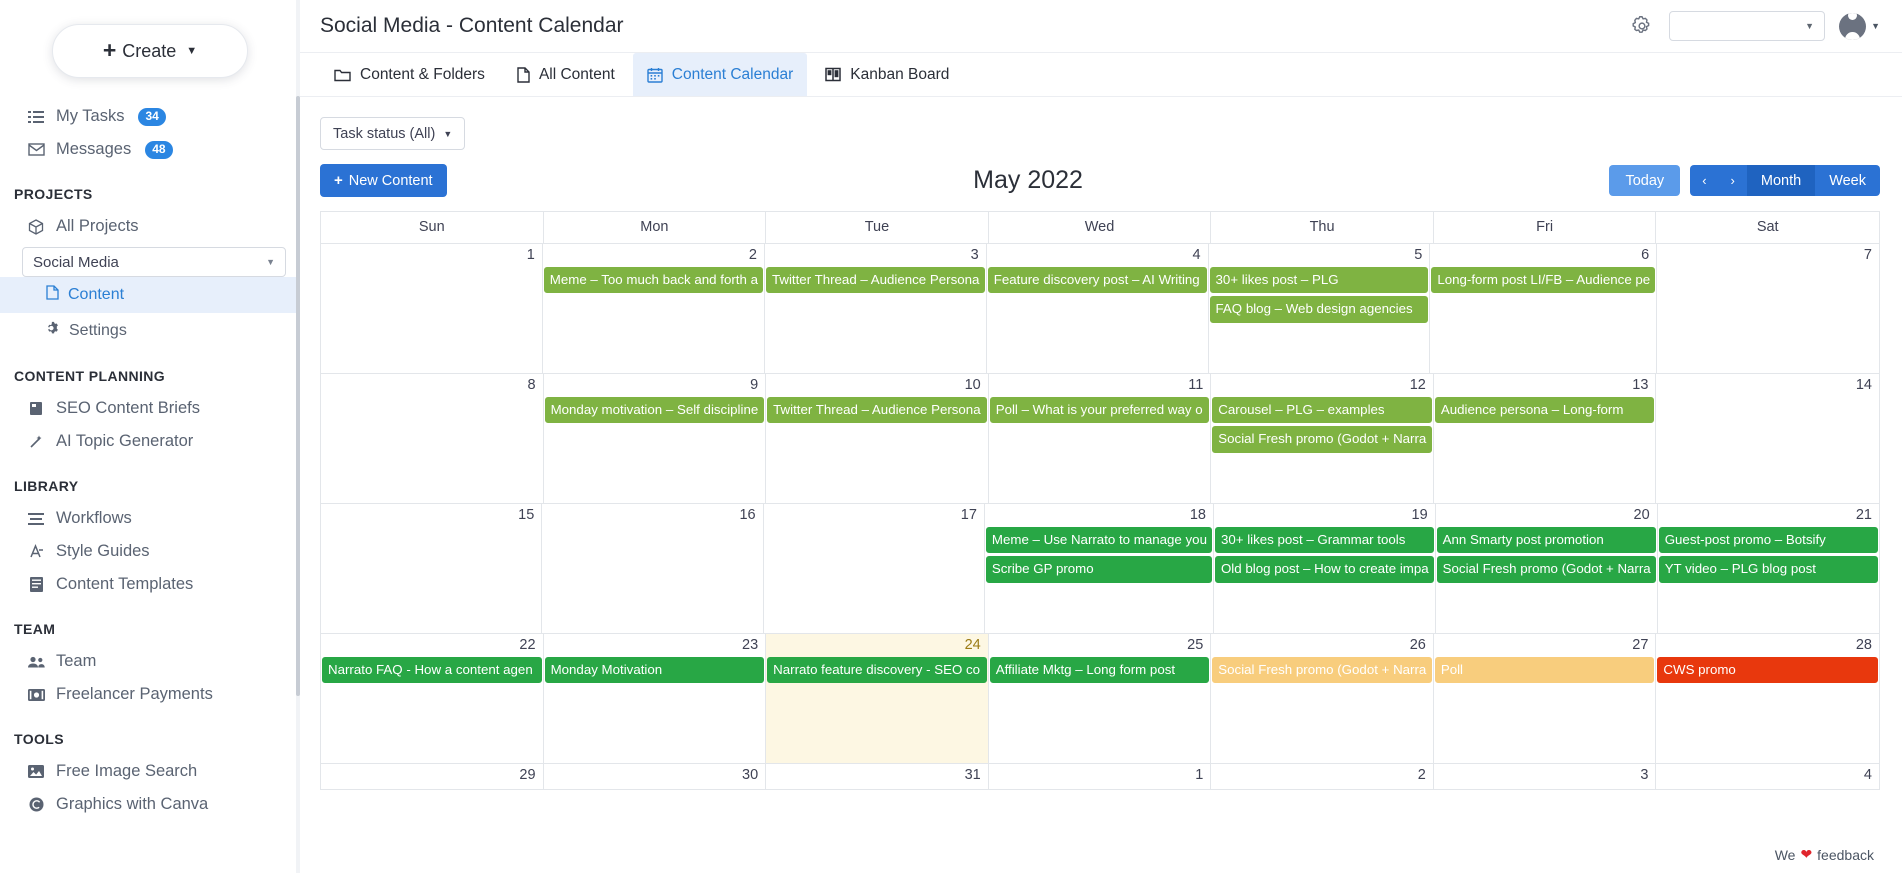 This screenshot has height=873, width=1902. Describe the element at coordinates (874, 569) in the screenshot. I see `calendar-day-cell: 17` at that location.